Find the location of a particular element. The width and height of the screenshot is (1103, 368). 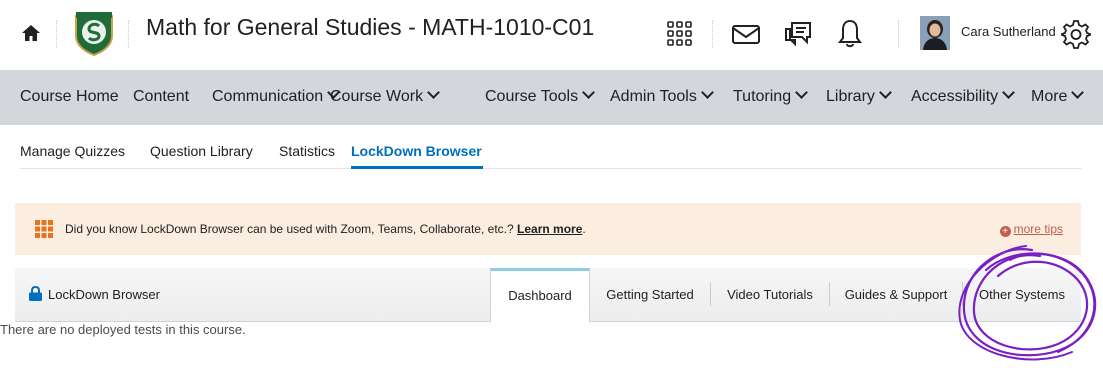

nav-course-home: Course Home is located at coordinates (69, 97).